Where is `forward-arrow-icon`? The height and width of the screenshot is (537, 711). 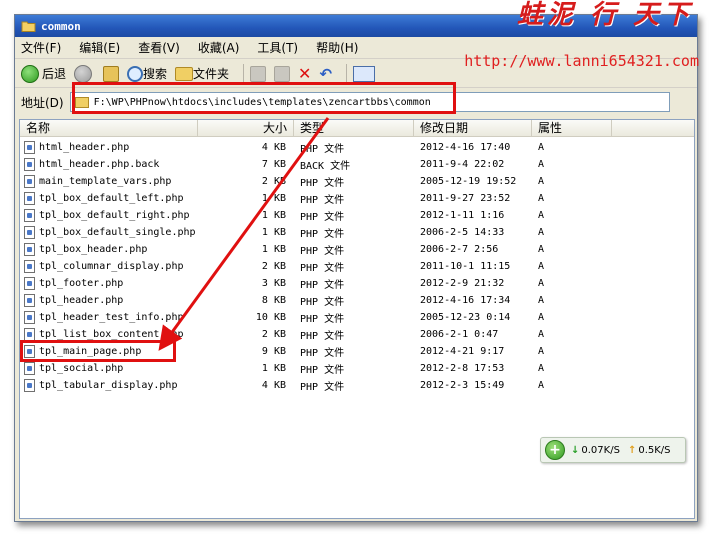 forward-arrow-icon is located at coordinates (83, 73).